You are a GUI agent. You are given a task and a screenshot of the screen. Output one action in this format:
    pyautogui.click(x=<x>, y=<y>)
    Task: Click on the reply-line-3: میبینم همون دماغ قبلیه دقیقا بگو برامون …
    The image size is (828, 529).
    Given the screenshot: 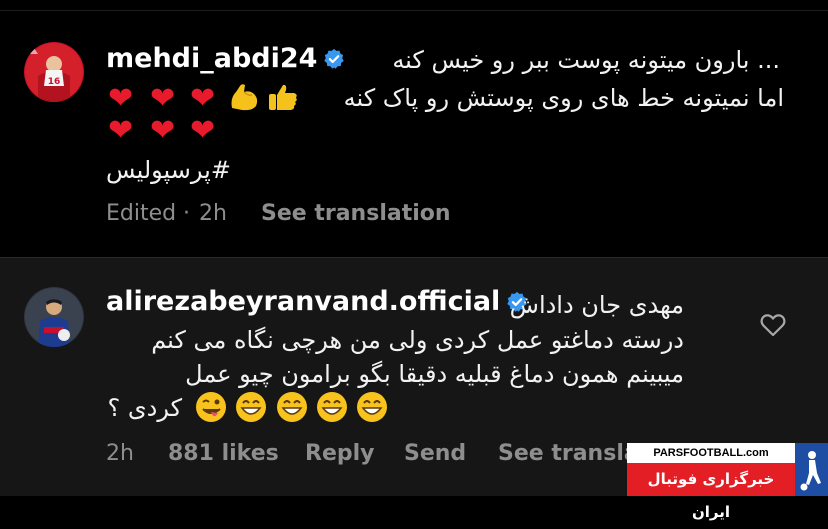 What is the action you would take?
    pyautogui.click(x=434, y=374)
    